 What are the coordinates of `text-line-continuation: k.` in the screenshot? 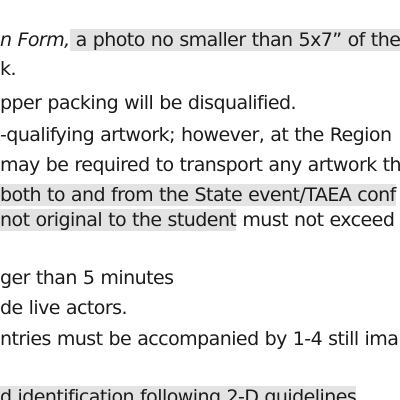 It's located at (8, 70).